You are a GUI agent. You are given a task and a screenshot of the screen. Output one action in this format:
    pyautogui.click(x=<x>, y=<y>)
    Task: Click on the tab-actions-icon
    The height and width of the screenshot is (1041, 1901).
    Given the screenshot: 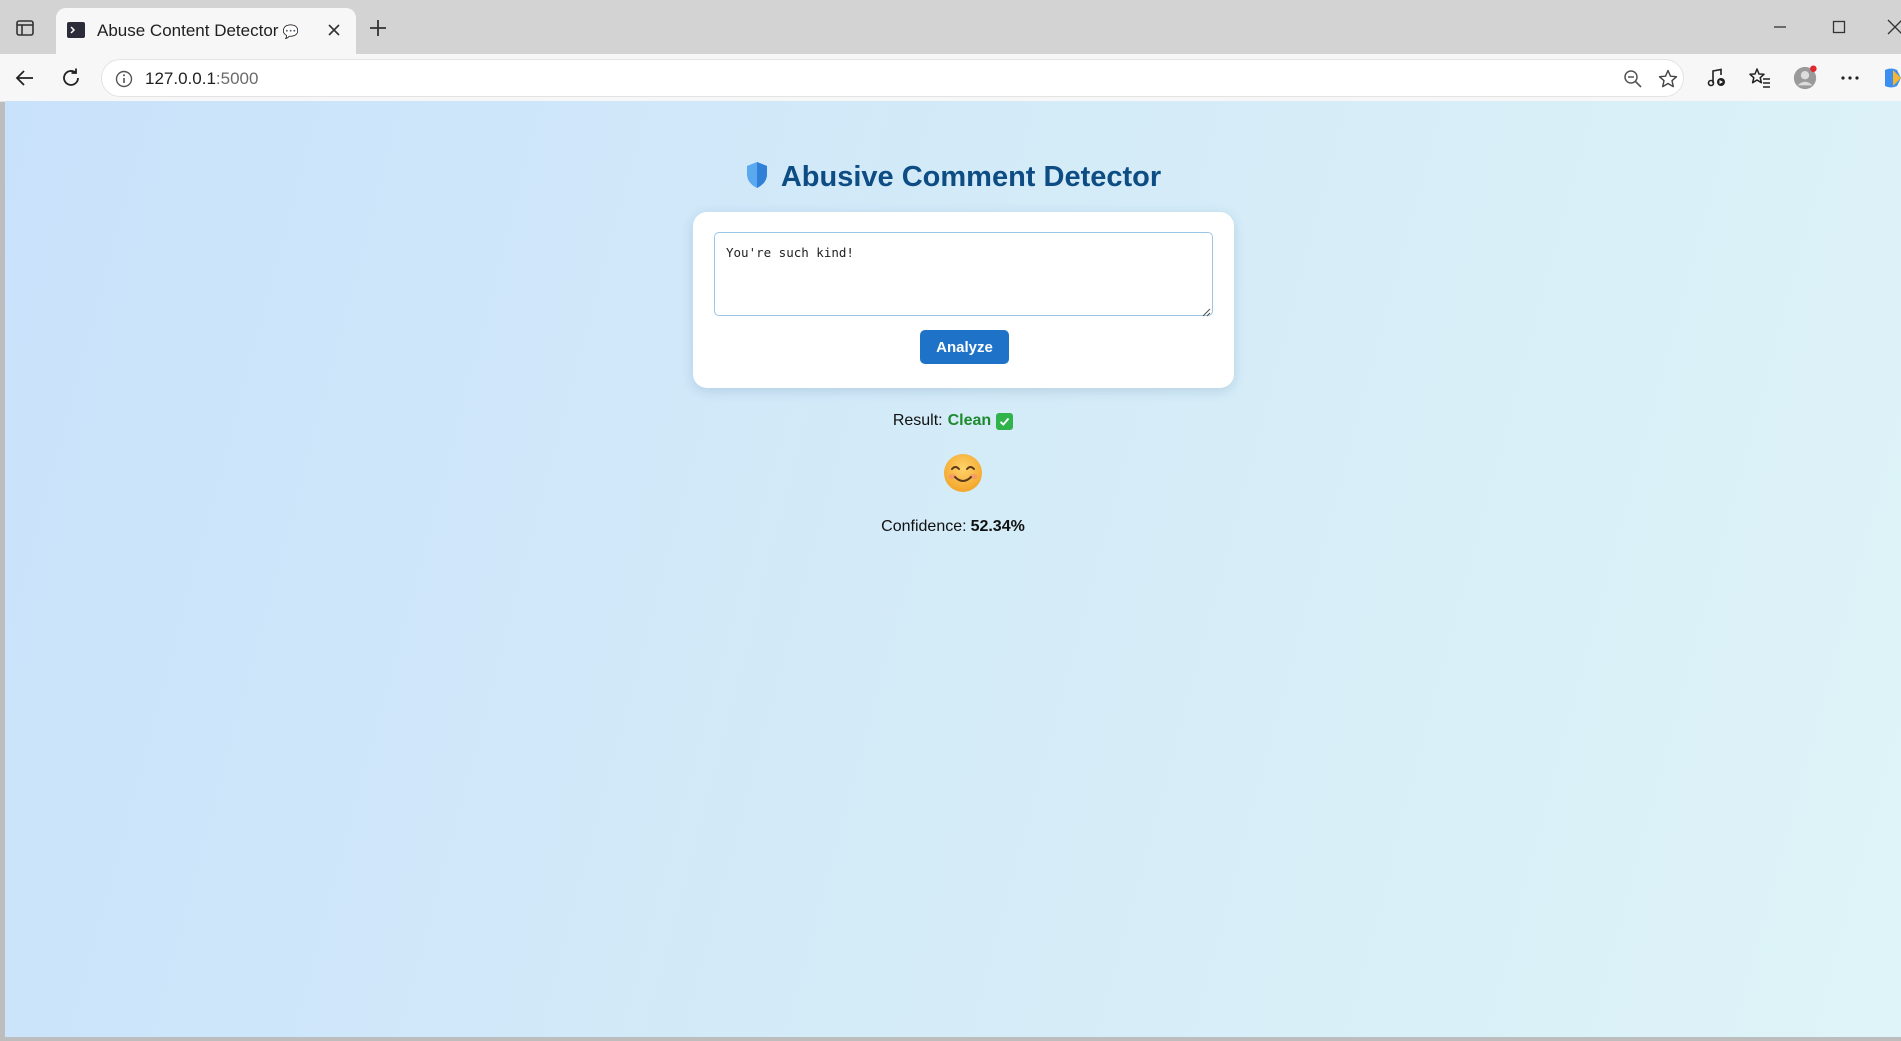 What is the action you would take?
    pyautogui.click(x=25, y=28)
    